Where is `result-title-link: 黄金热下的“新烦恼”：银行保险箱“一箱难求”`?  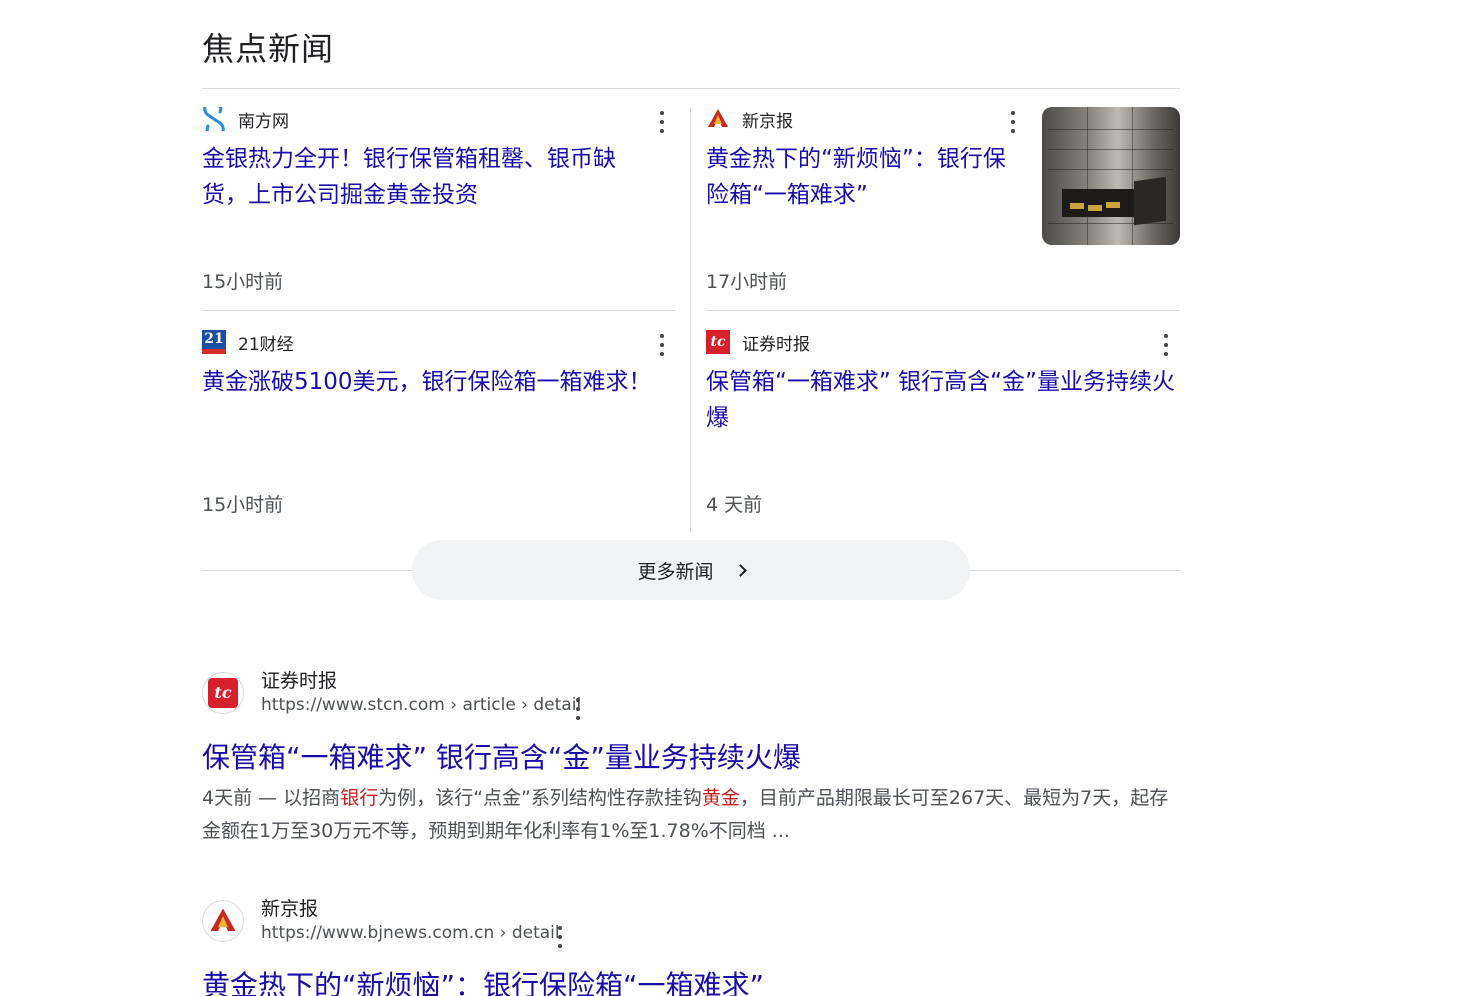
result-title-link: 黄金热下的“新烦恼”：银行保险箱“一箱难求” is located at coordinates (483, 980).